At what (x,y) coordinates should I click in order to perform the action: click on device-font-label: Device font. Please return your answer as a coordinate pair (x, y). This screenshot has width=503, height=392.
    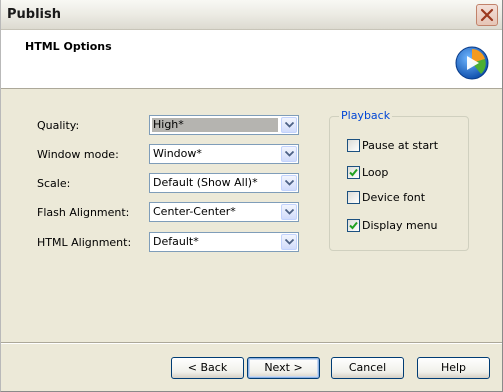
    Looking at the image, I should click on (393, 197).